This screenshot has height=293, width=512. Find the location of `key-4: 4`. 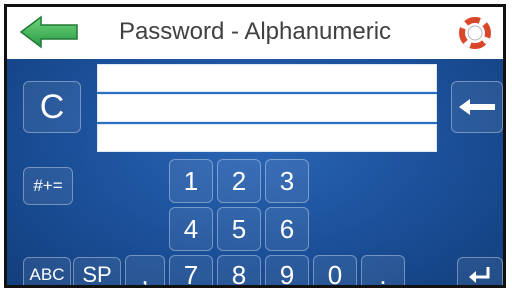

key-4: 4 is located at coordinates (191, 229).